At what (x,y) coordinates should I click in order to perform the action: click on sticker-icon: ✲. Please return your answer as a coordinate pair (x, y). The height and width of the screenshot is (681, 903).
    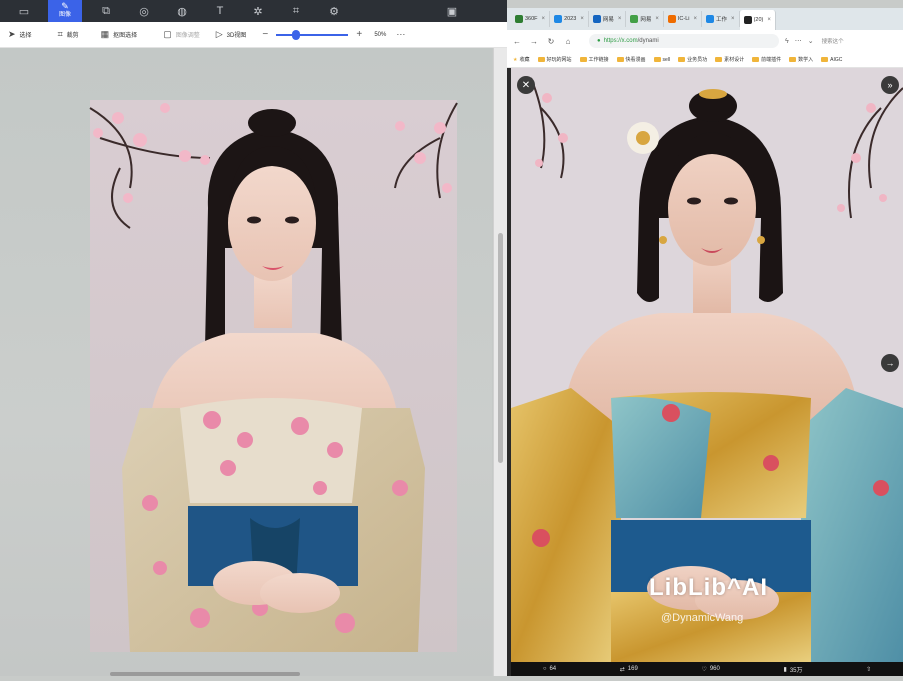
    Looking at the image, I should click on (258, 11).